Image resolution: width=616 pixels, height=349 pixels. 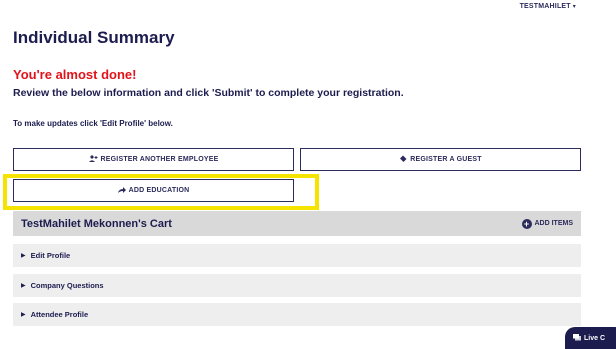 I want to click on section-attendee-profile: ▶ Attendee Profile, so click(x=297, y=314).